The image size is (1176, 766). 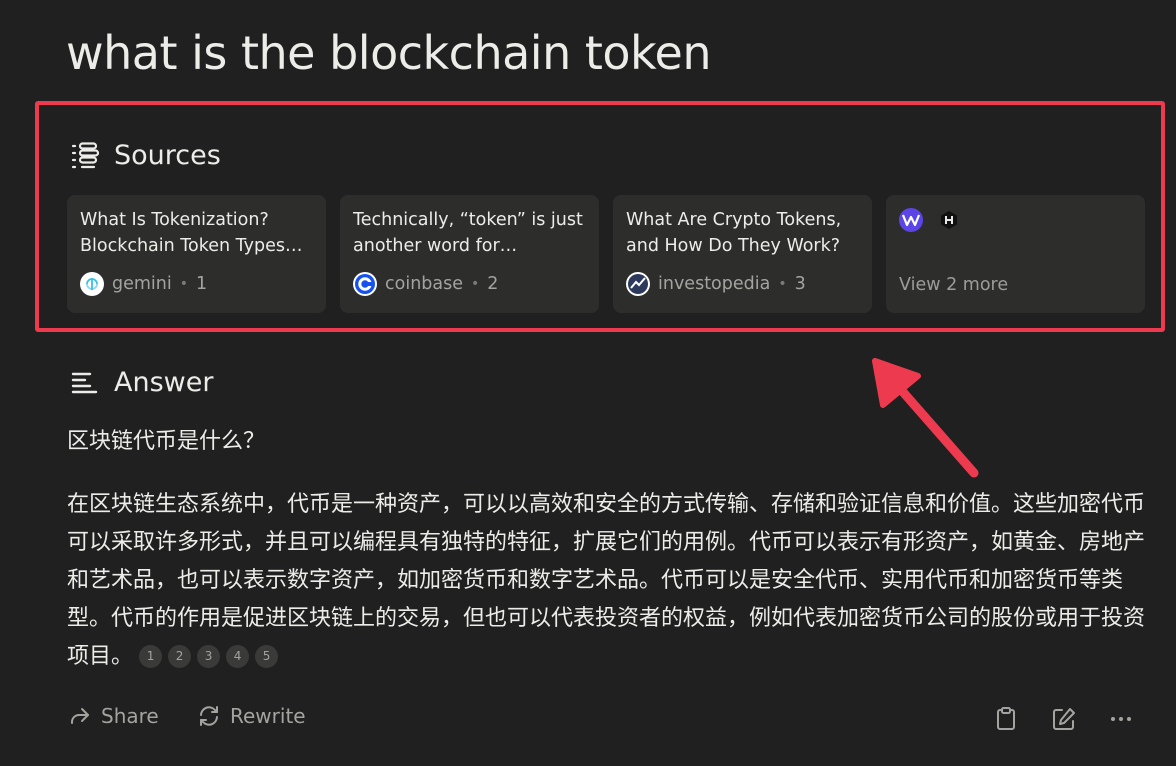 What do you see at coordinates (268, 716) in the screenshot?
I see `rewrite-label: Rewrite` at bounding box center [268, 716].